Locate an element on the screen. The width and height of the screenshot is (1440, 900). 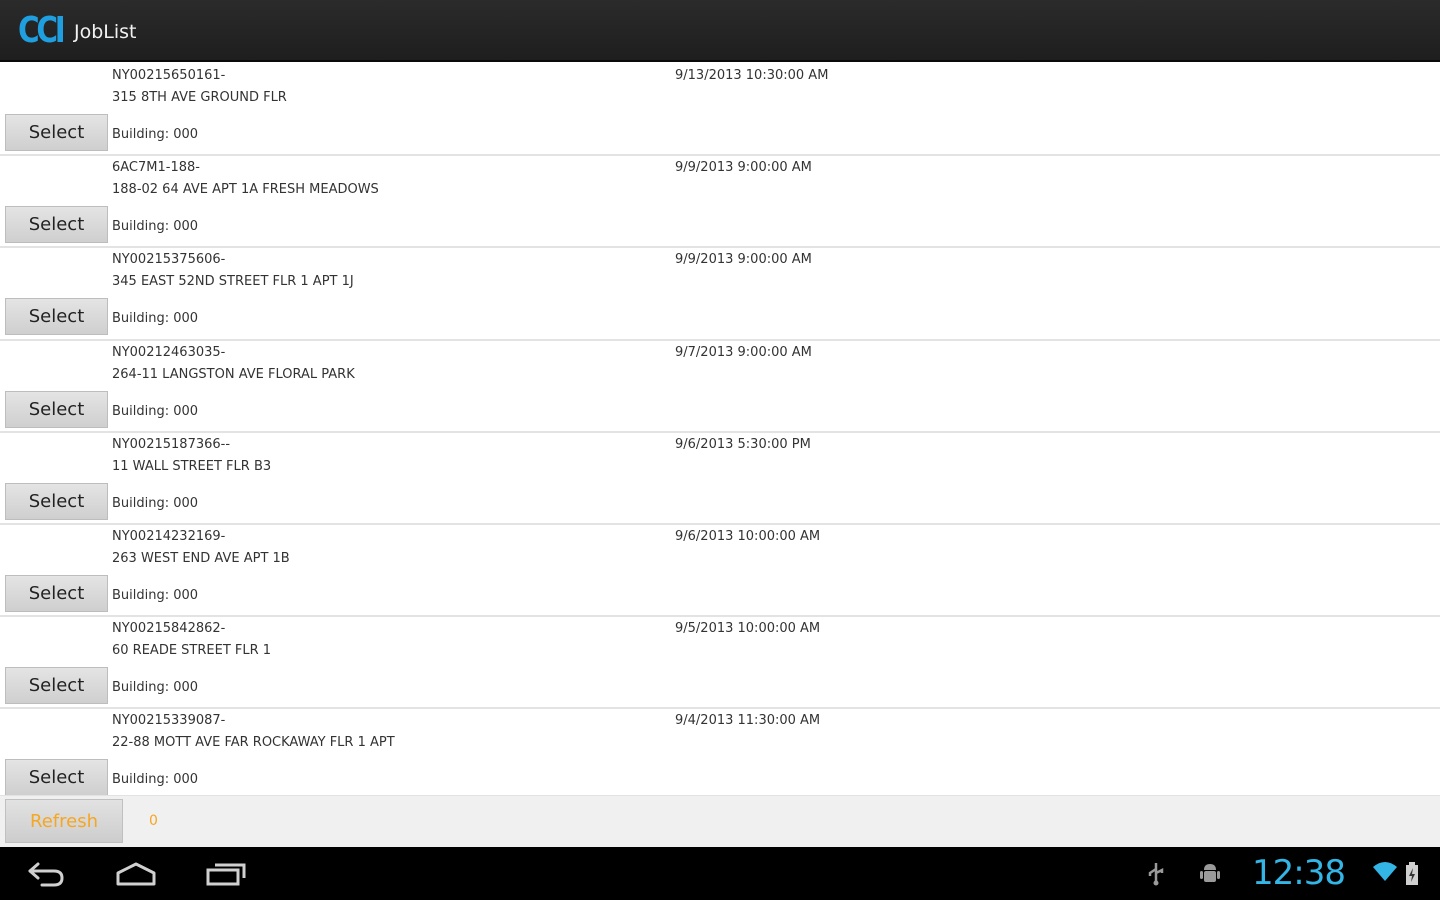
cci-logo: CCI is located at coordinates (42, 30).